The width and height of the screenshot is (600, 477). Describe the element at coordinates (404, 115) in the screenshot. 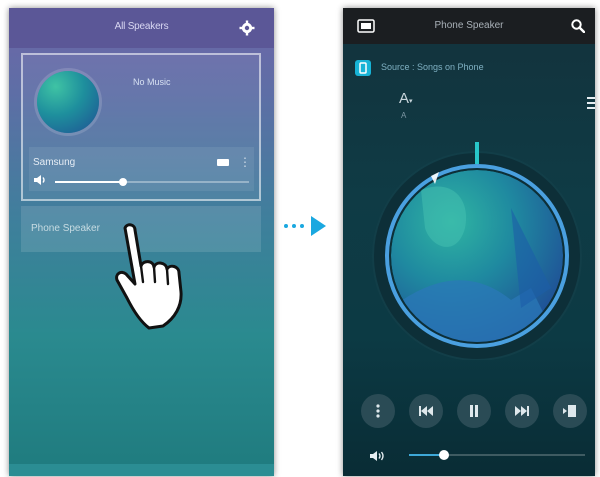

I see `font-size-sub-label: A` at that location.